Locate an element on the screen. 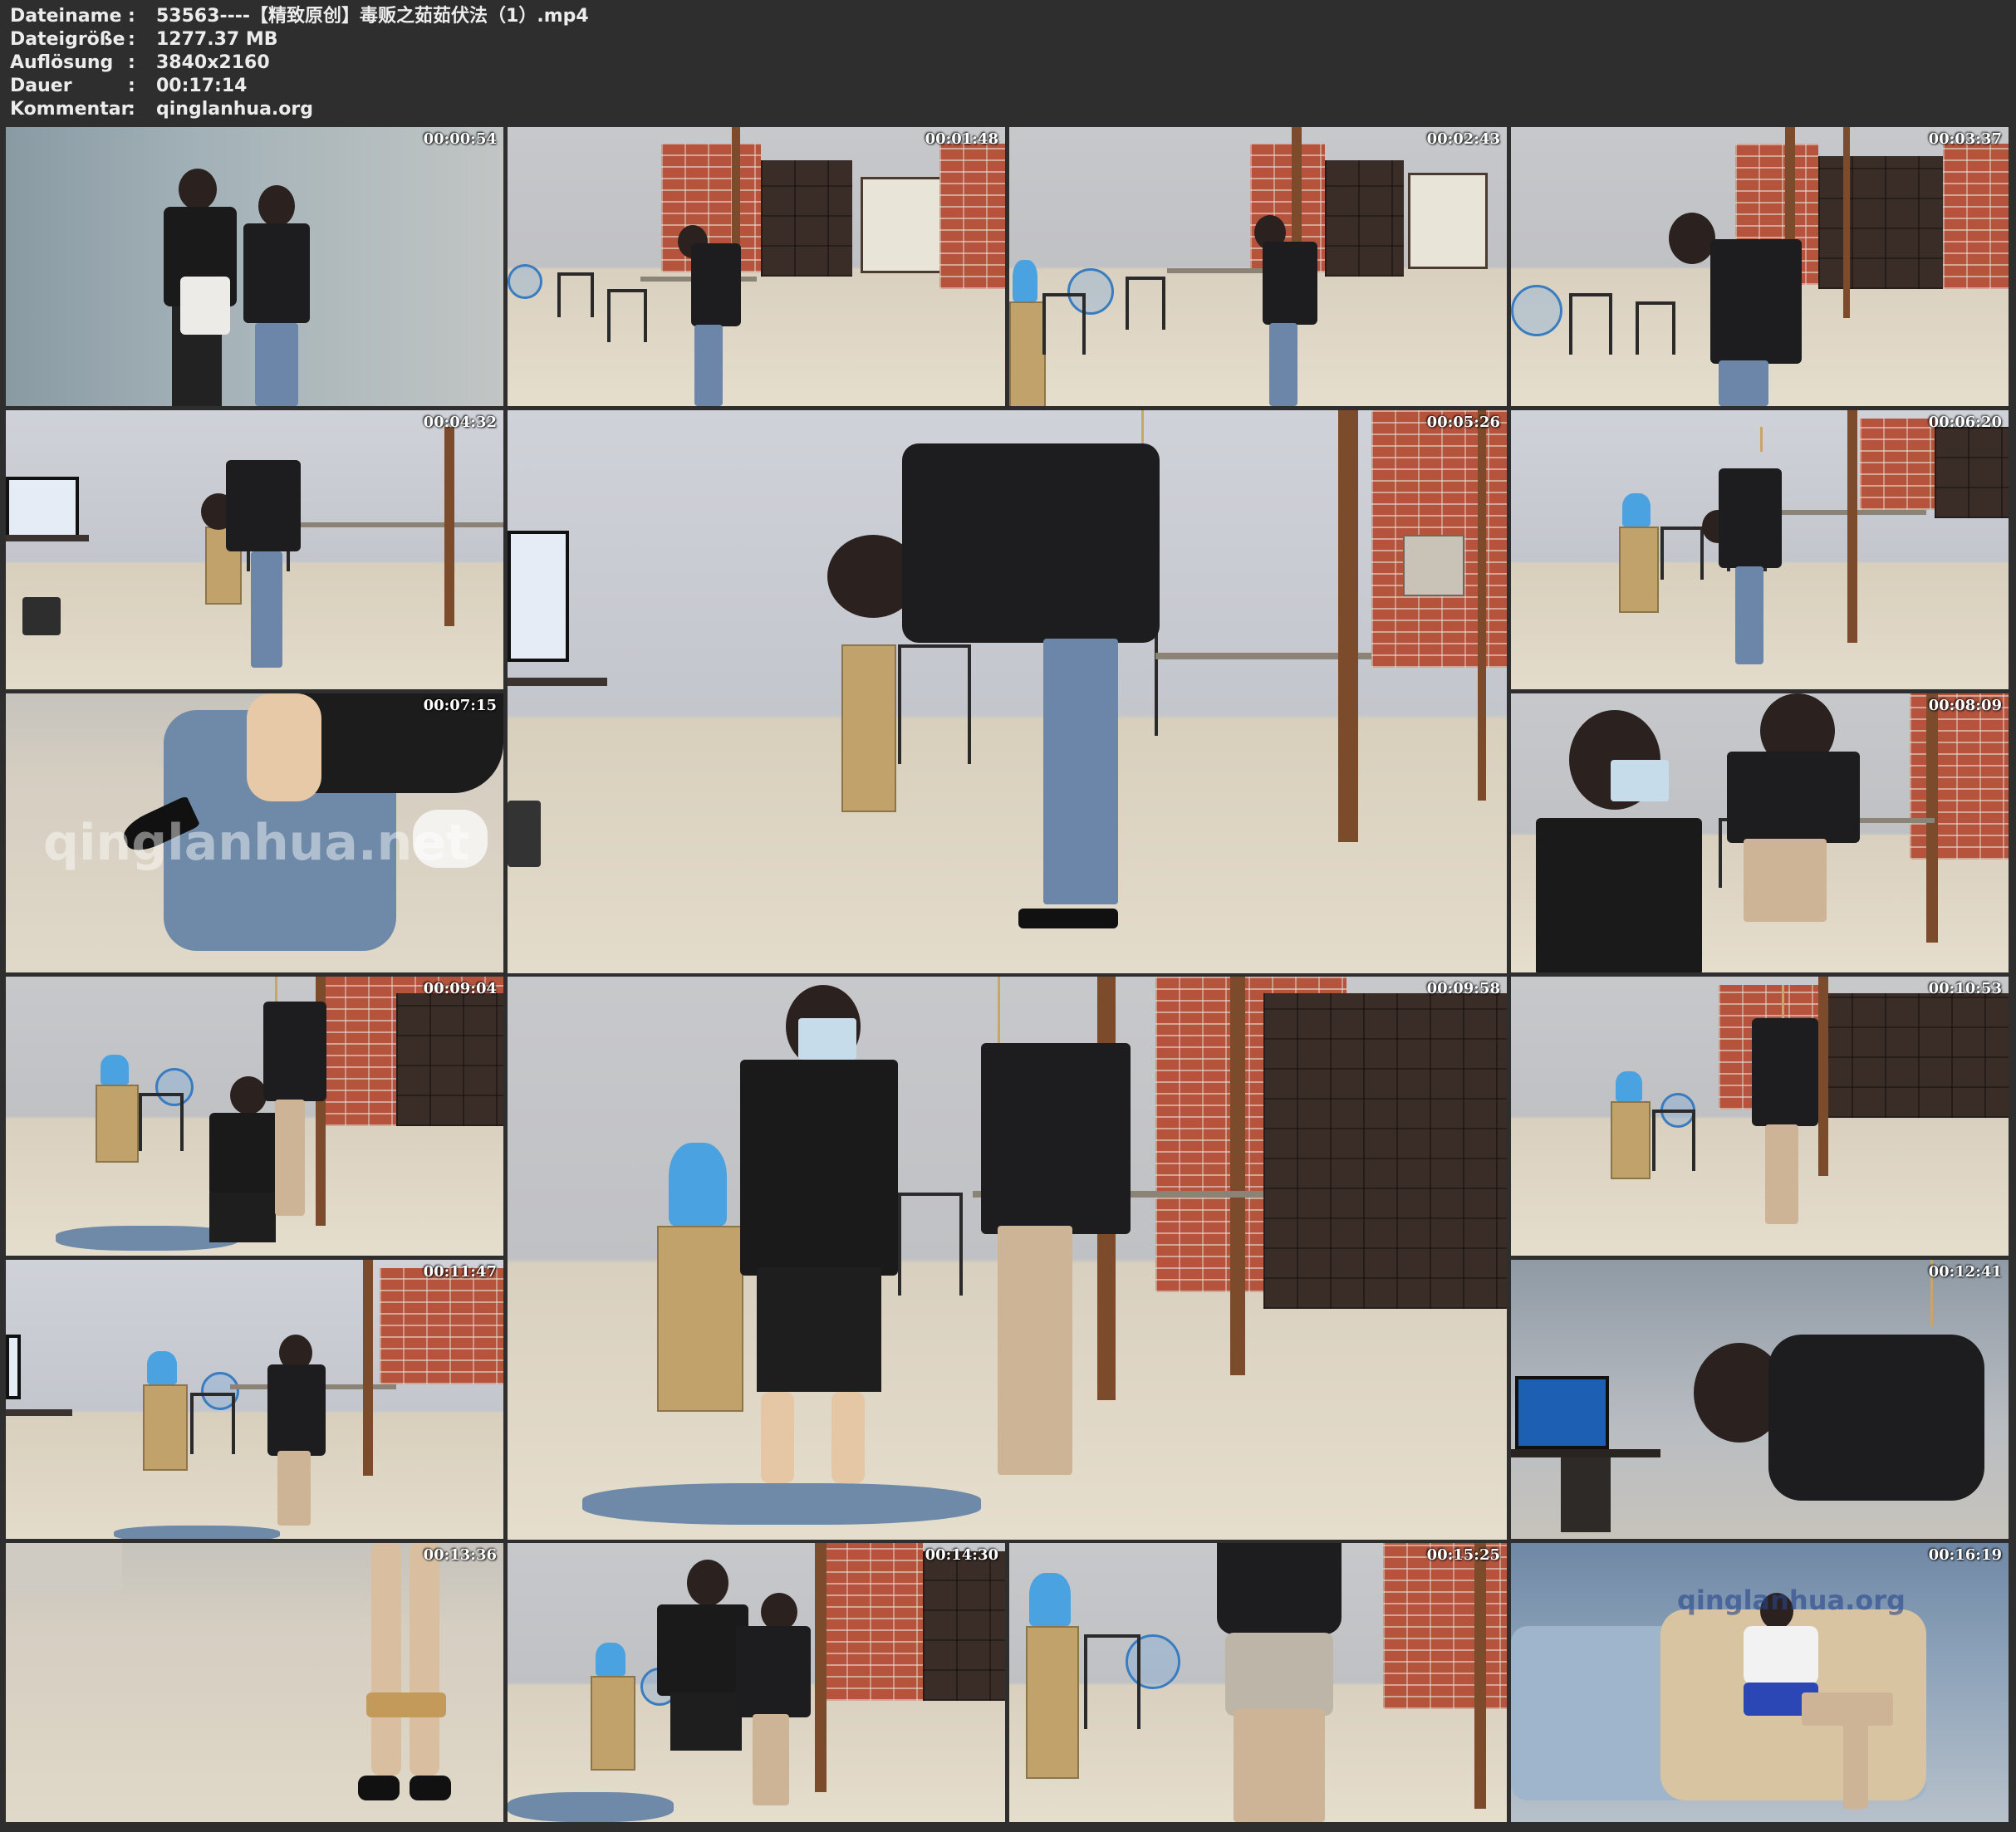 The image size is (2016, 1832). timestamp: 00:01:48 is located at coordinates (962, 139).